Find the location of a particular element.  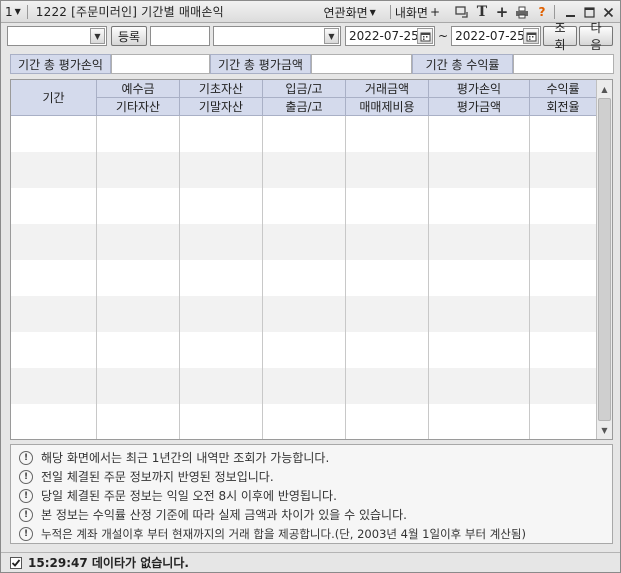

register-button: 등록 is located at coordinates (129, 36).